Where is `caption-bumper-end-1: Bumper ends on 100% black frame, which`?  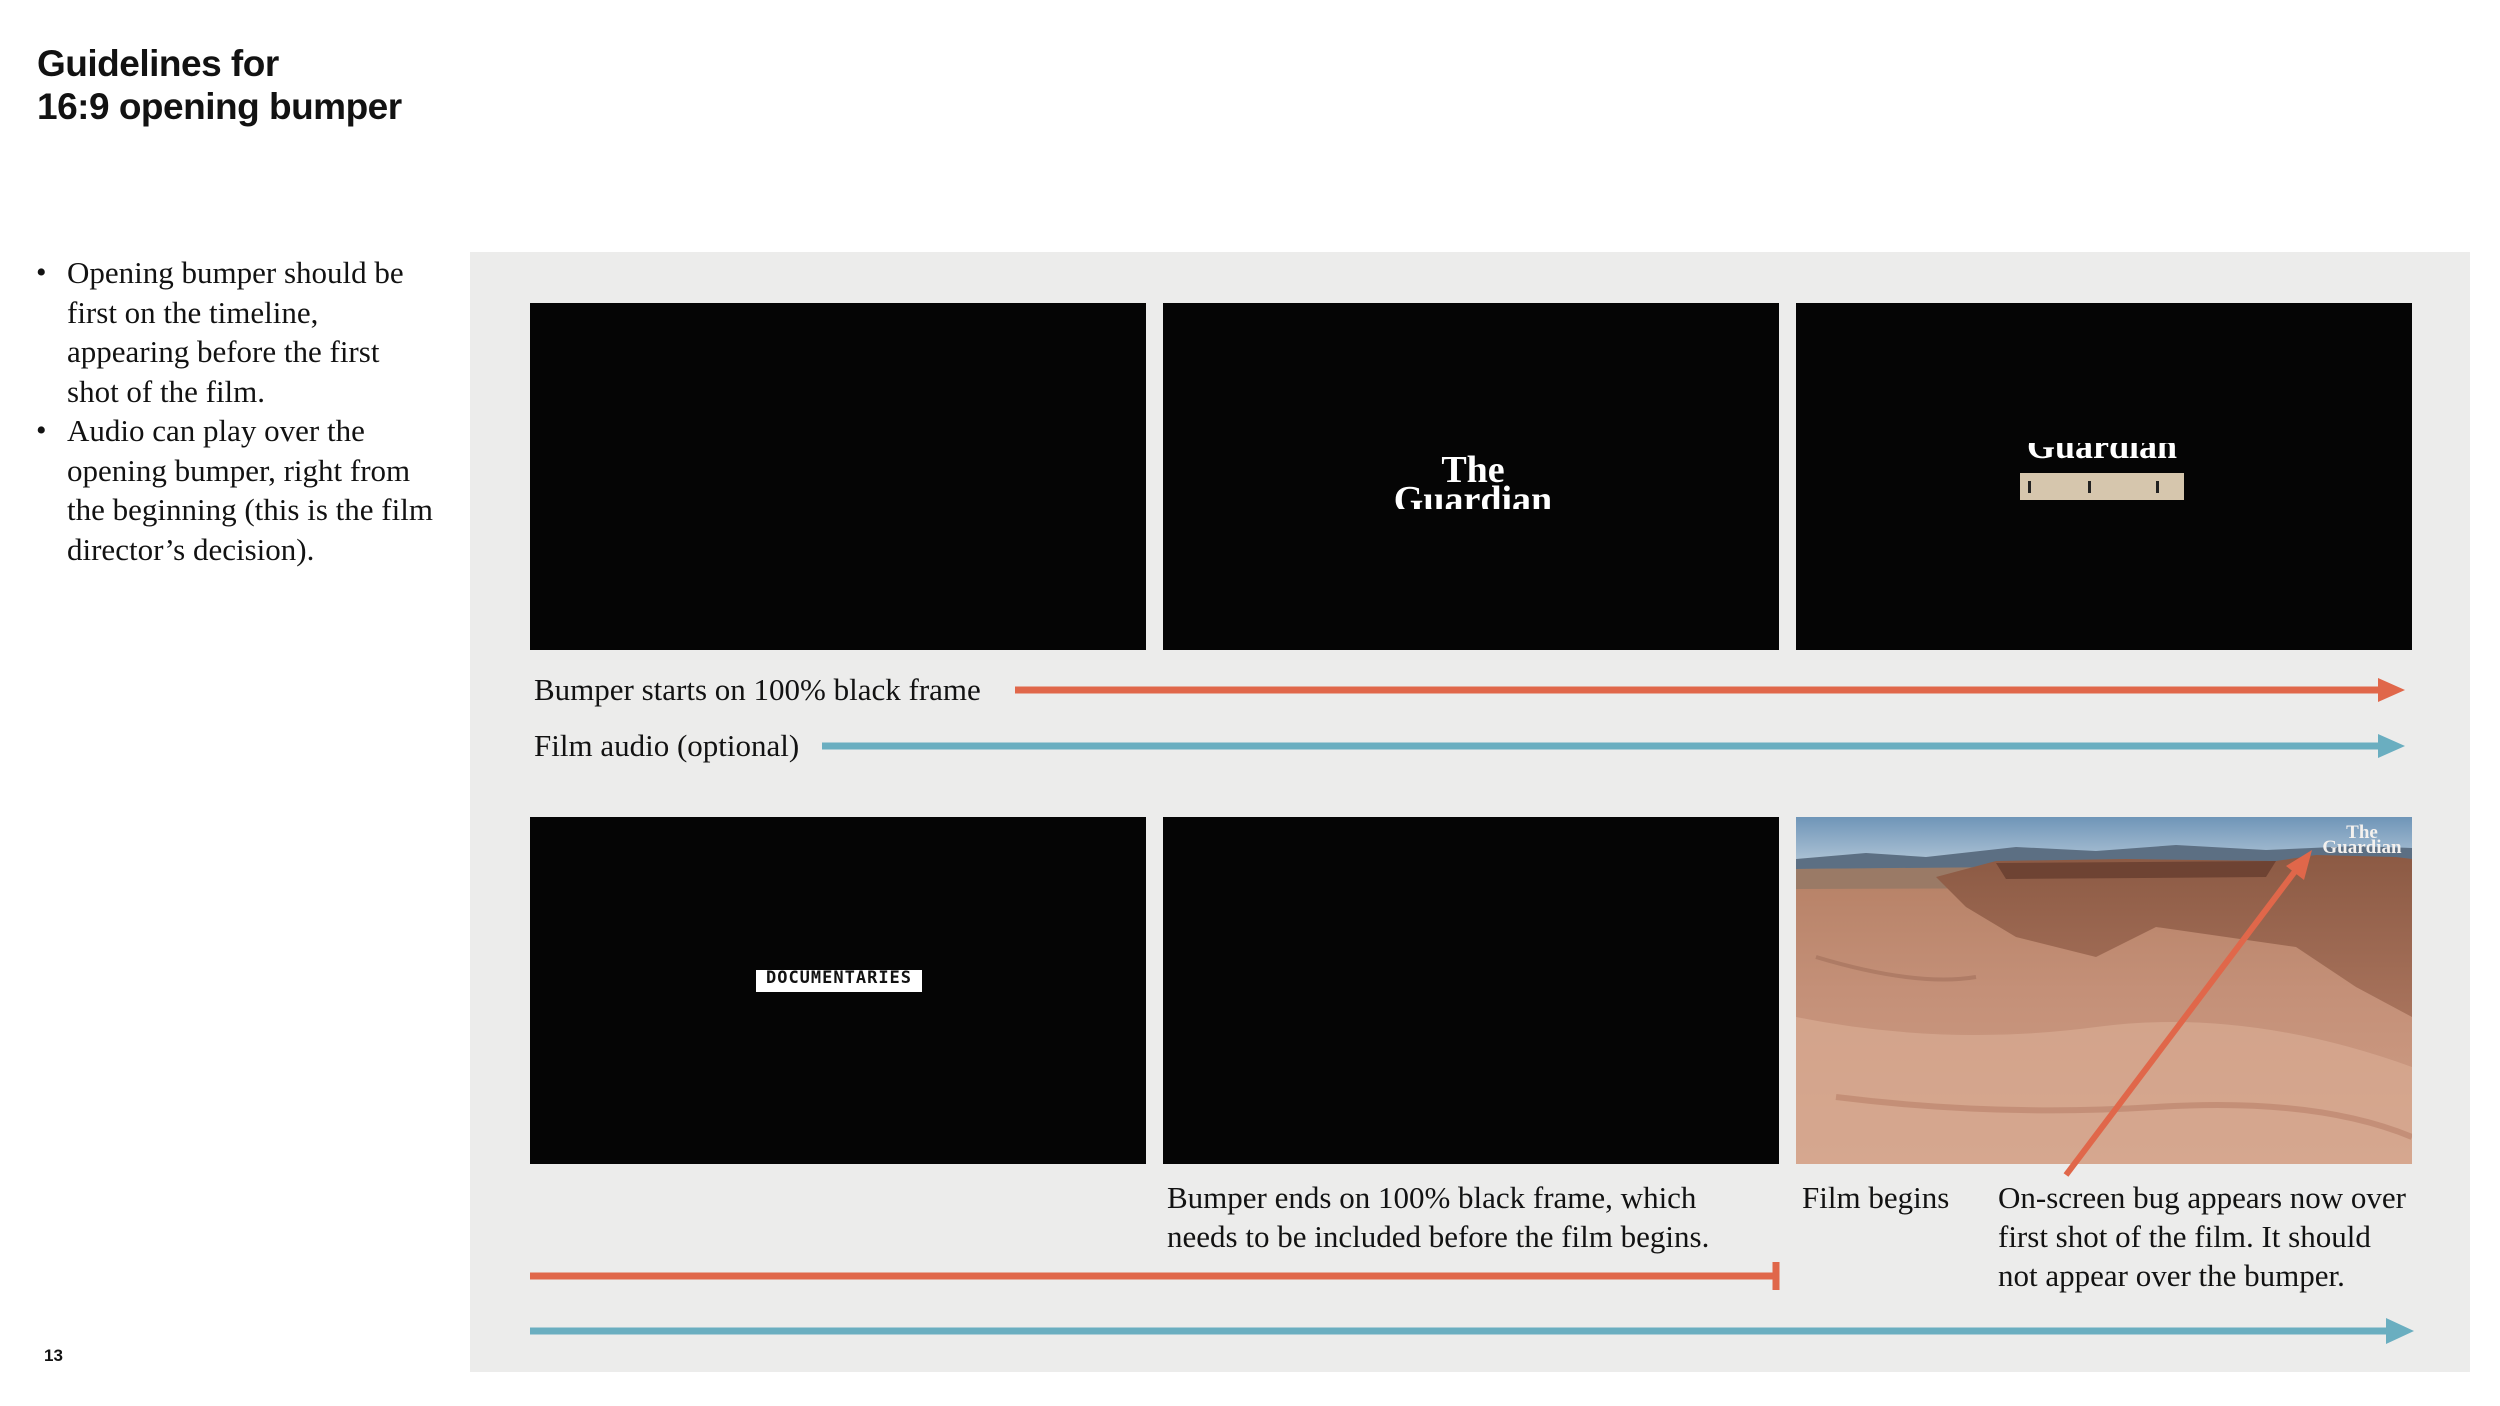 caption-bumper-end-1: Bumper ends on 100% black frame, which is located at coordinates (1432, 1197).